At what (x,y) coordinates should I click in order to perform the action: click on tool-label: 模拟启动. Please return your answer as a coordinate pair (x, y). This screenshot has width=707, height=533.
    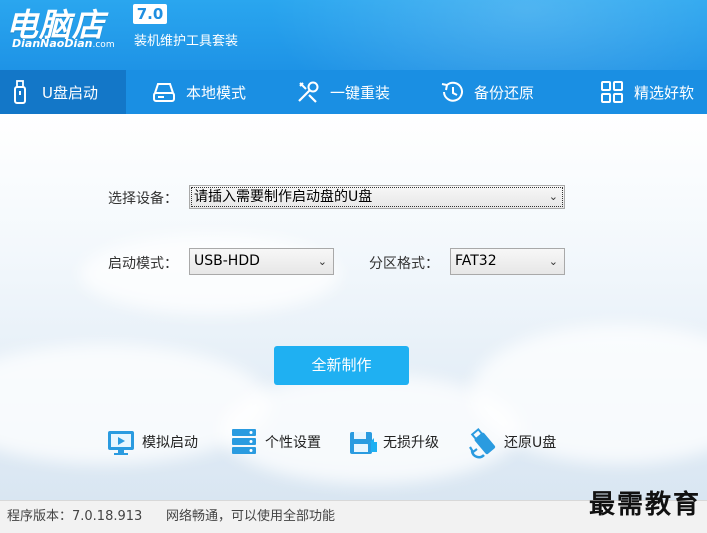
    Looking at the image, I should click on (170, 443).